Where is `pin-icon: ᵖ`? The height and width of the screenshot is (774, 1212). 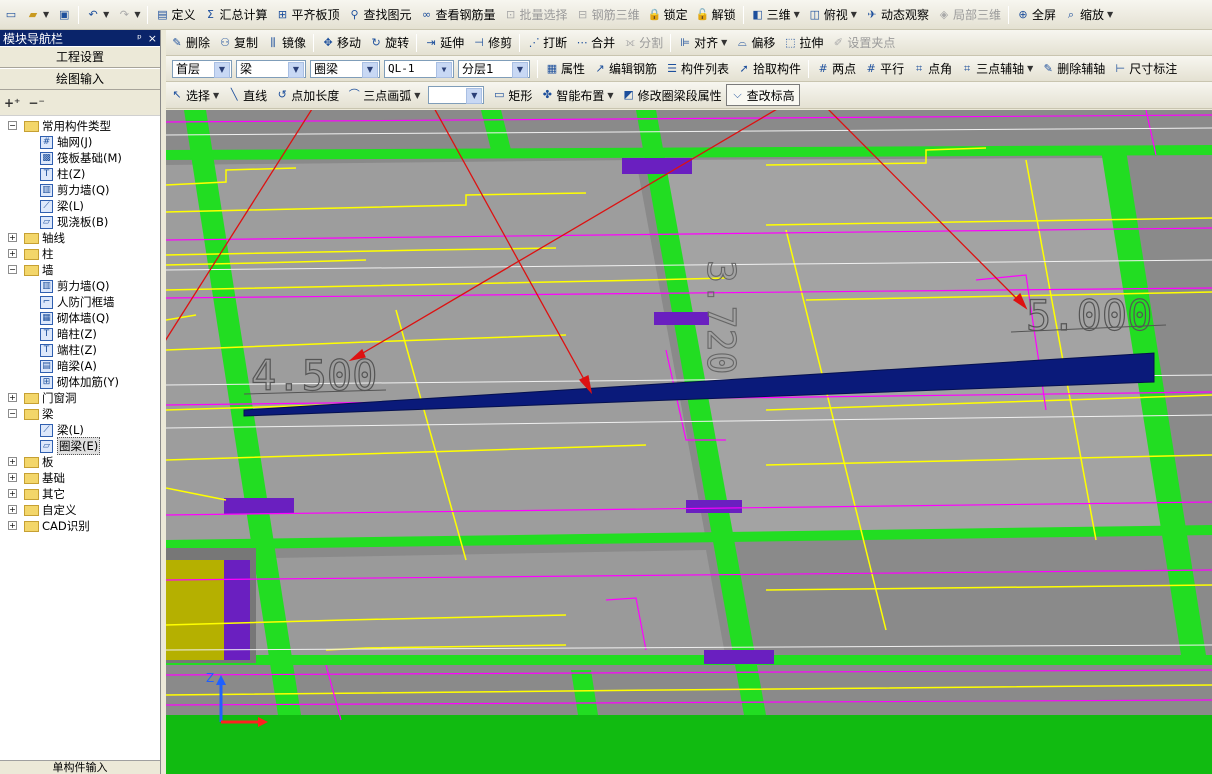 pin-icon: ᵖ is located at coordinates (139, 38).